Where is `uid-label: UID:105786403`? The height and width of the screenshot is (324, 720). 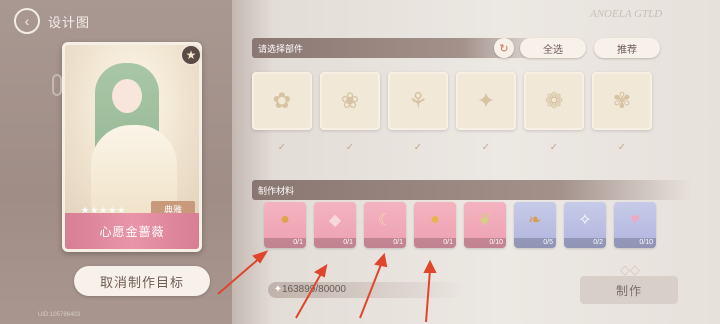 uid-label: UID:105786403 is located at coordinates (59, 315).